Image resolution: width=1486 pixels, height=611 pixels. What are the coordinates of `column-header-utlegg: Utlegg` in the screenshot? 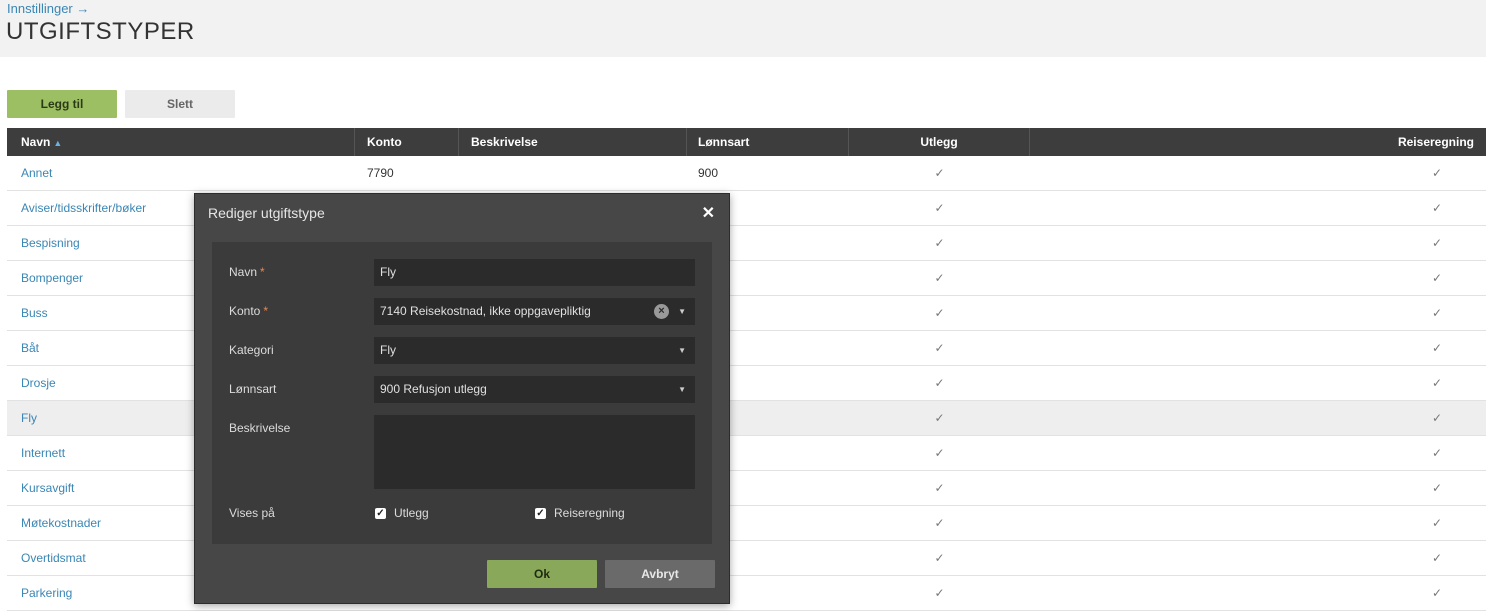 It's located at (939, 142).